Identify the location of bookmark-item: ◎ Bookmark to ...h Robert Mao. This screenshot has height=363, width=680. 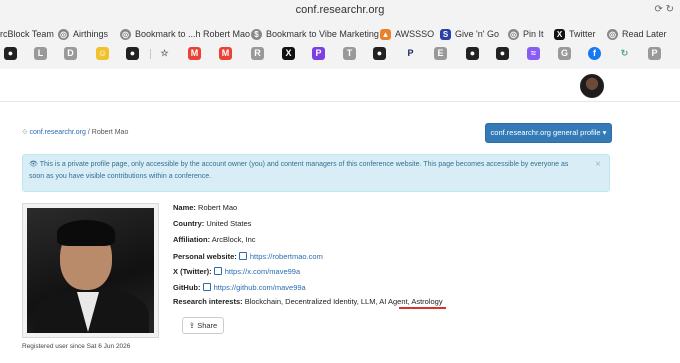
(185, 34).